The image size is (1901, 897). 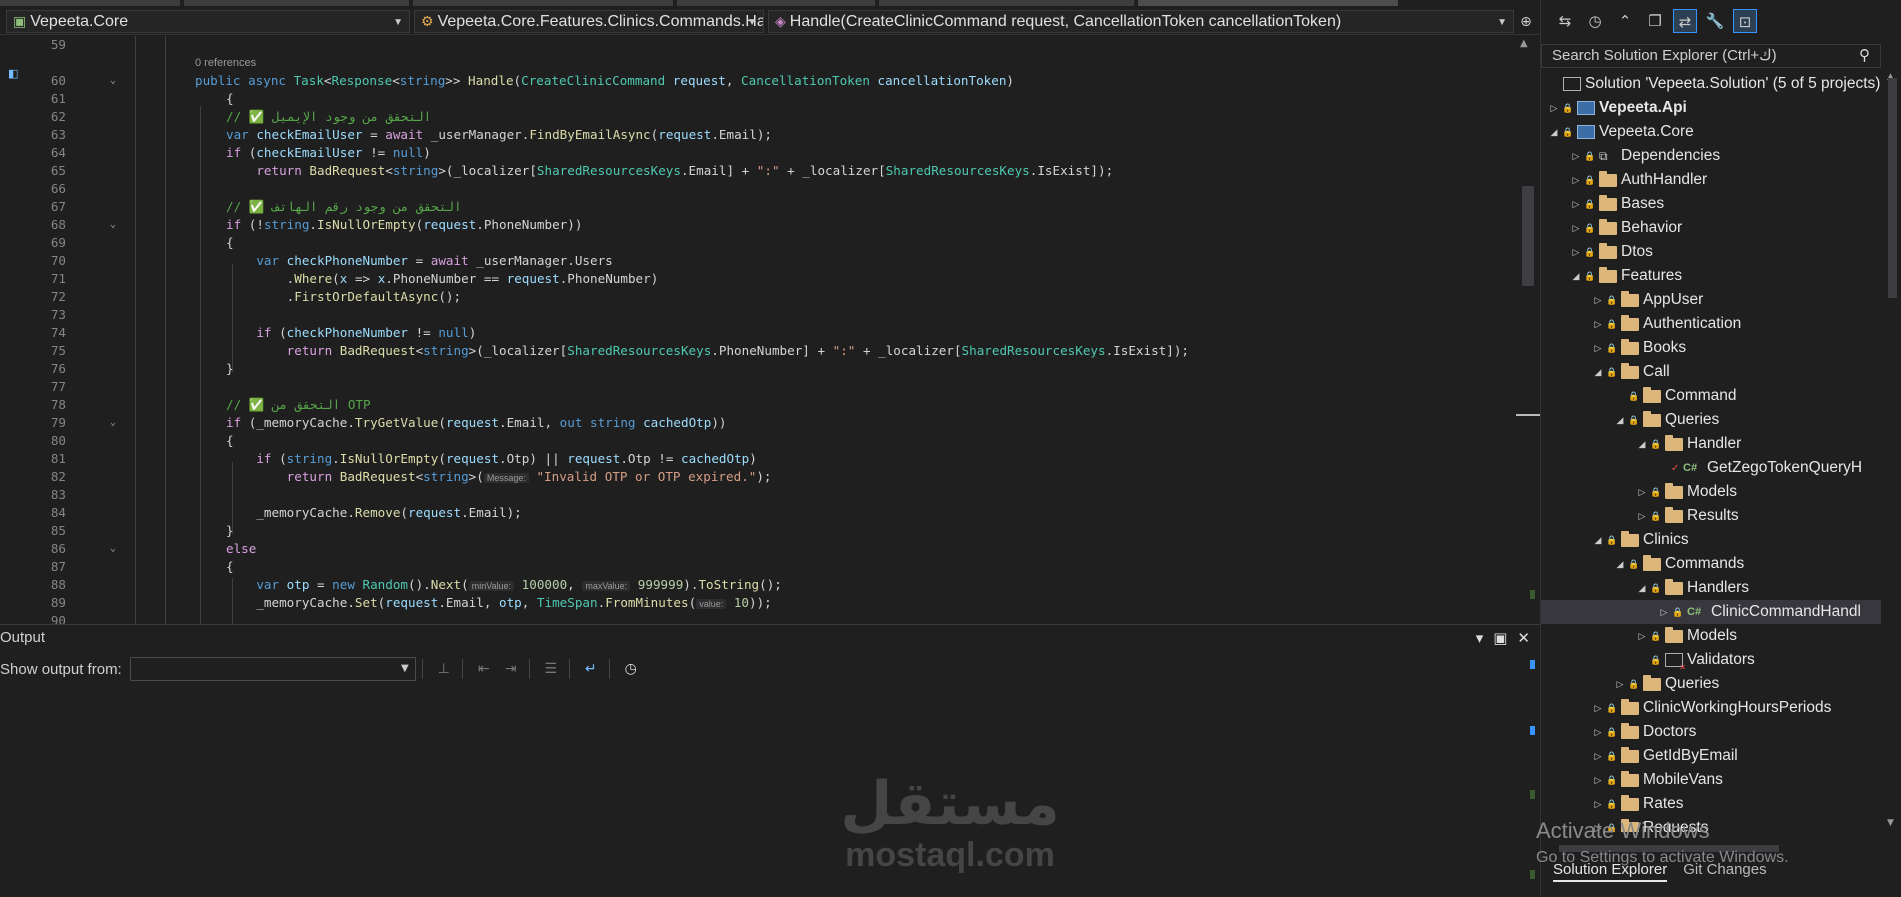 What do you see at coordinates (1711, 156) in the screenshot?
I see `tree-node: ▷ 🔒 ⧉ Dependencies` at bounding box center [1711, 156].